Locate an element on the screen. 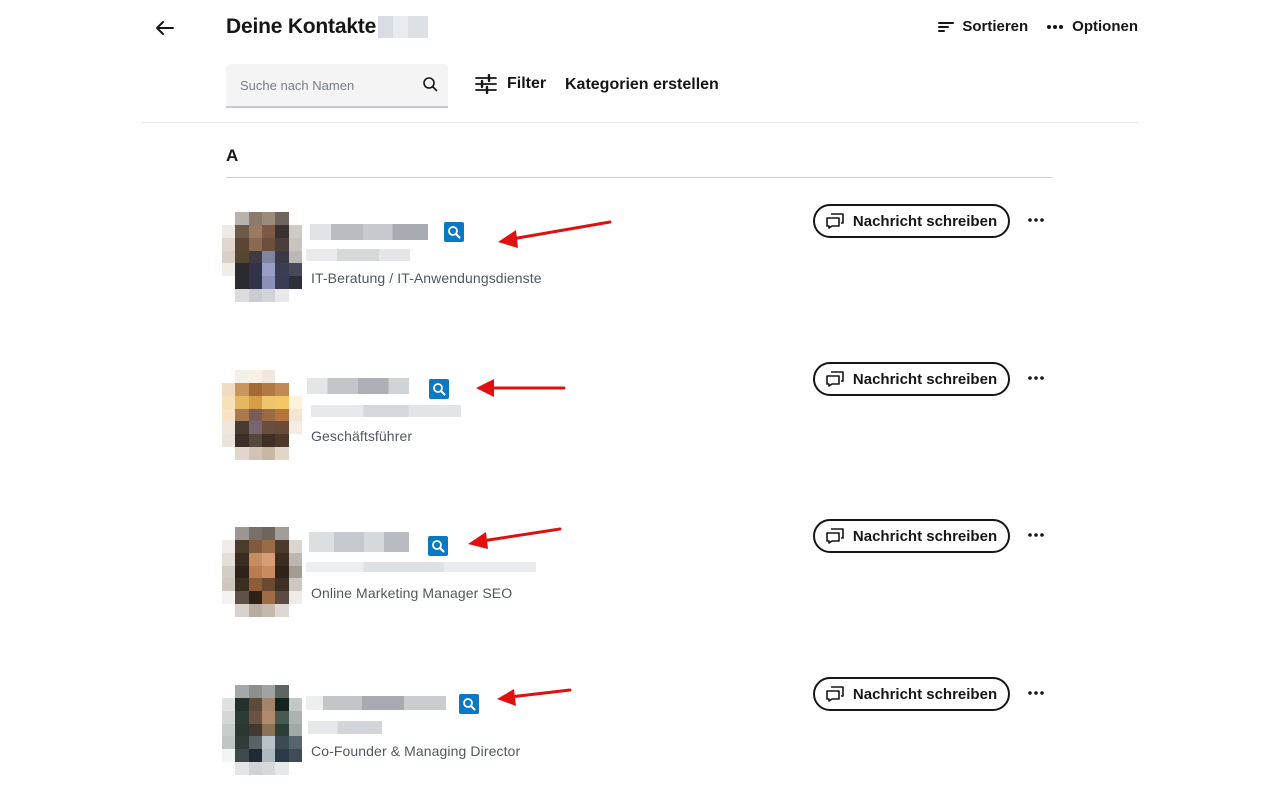 The height and width of the screenshot is (800, 1280). create-categories-button: Kategorien erstellen is located at coordinates (642, 85).